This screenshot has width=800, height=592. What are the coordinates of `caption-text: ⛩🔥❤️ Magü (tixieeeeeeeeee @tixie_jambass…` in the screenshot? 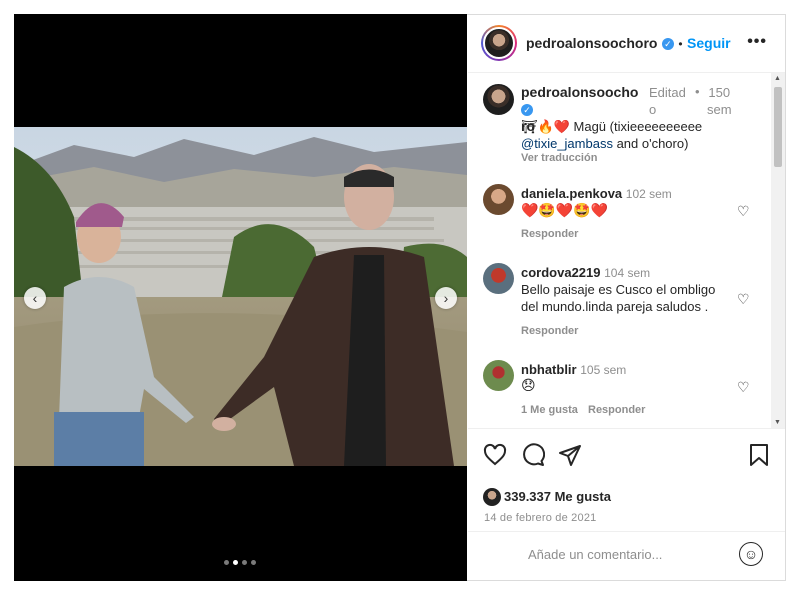 It's located at (612, 135).